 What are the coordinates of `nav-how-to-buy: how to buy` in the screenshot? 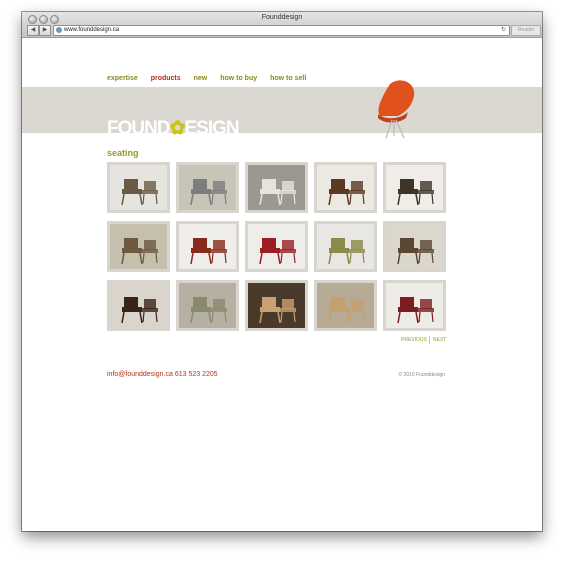 It's located at (238, 78).